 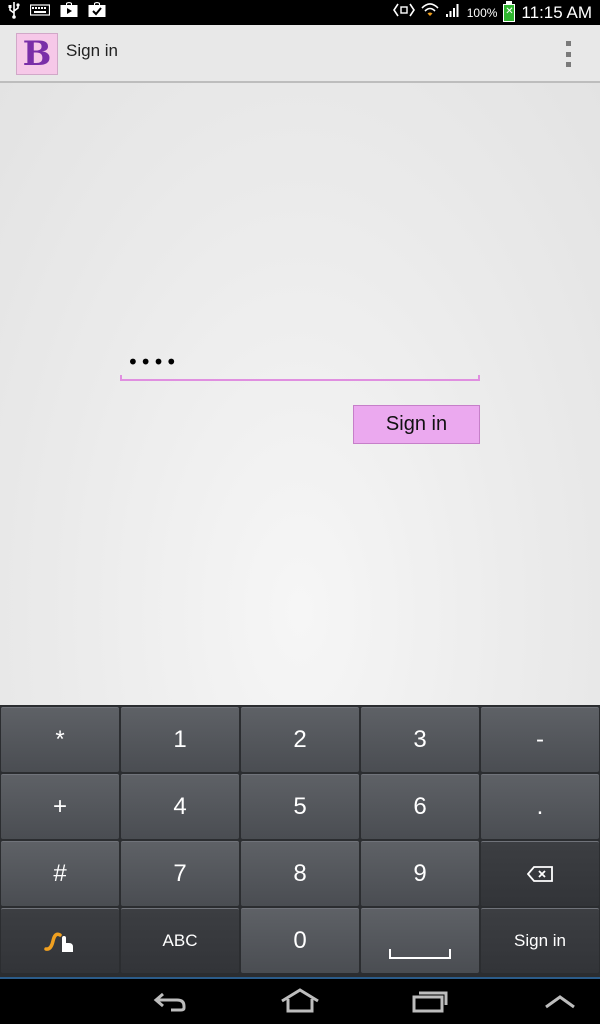 I want to click on abc-key: ABC, so click(x=180, y=940).